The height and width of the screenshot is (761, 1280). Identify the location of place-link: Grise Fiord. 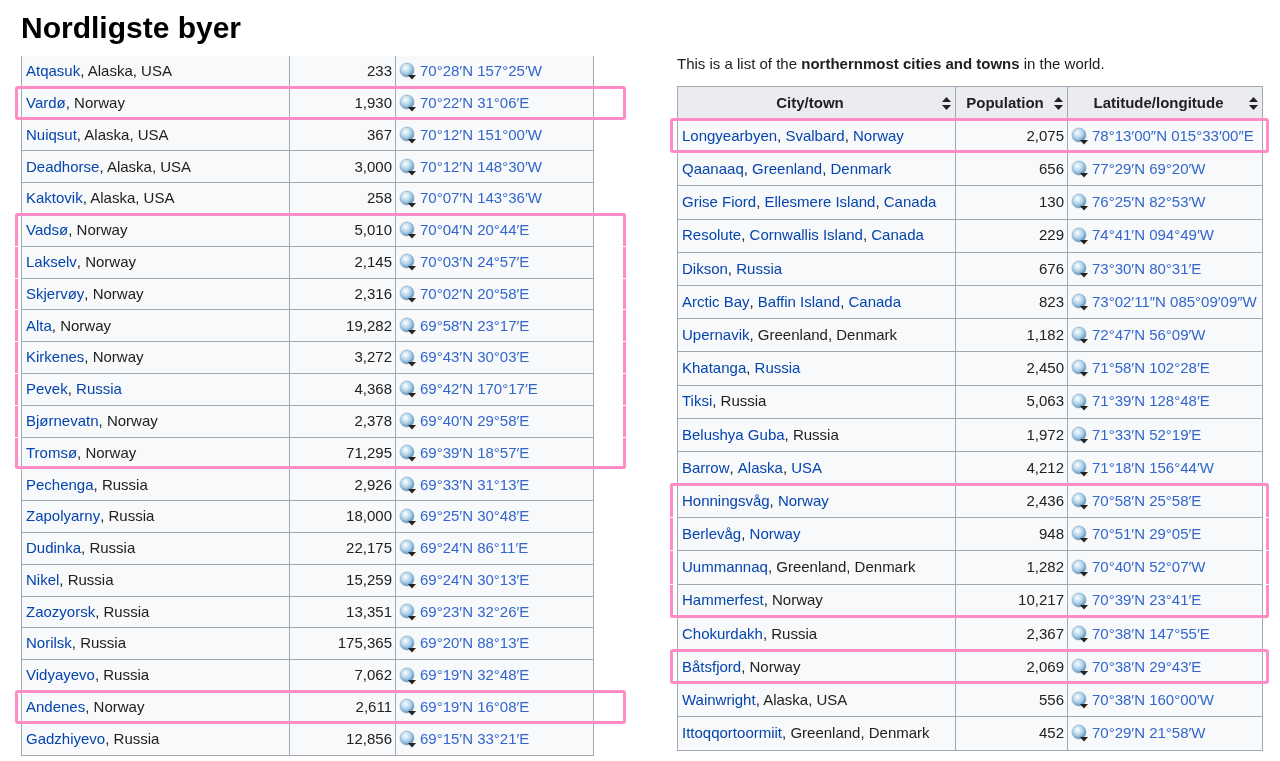
(719, 202).